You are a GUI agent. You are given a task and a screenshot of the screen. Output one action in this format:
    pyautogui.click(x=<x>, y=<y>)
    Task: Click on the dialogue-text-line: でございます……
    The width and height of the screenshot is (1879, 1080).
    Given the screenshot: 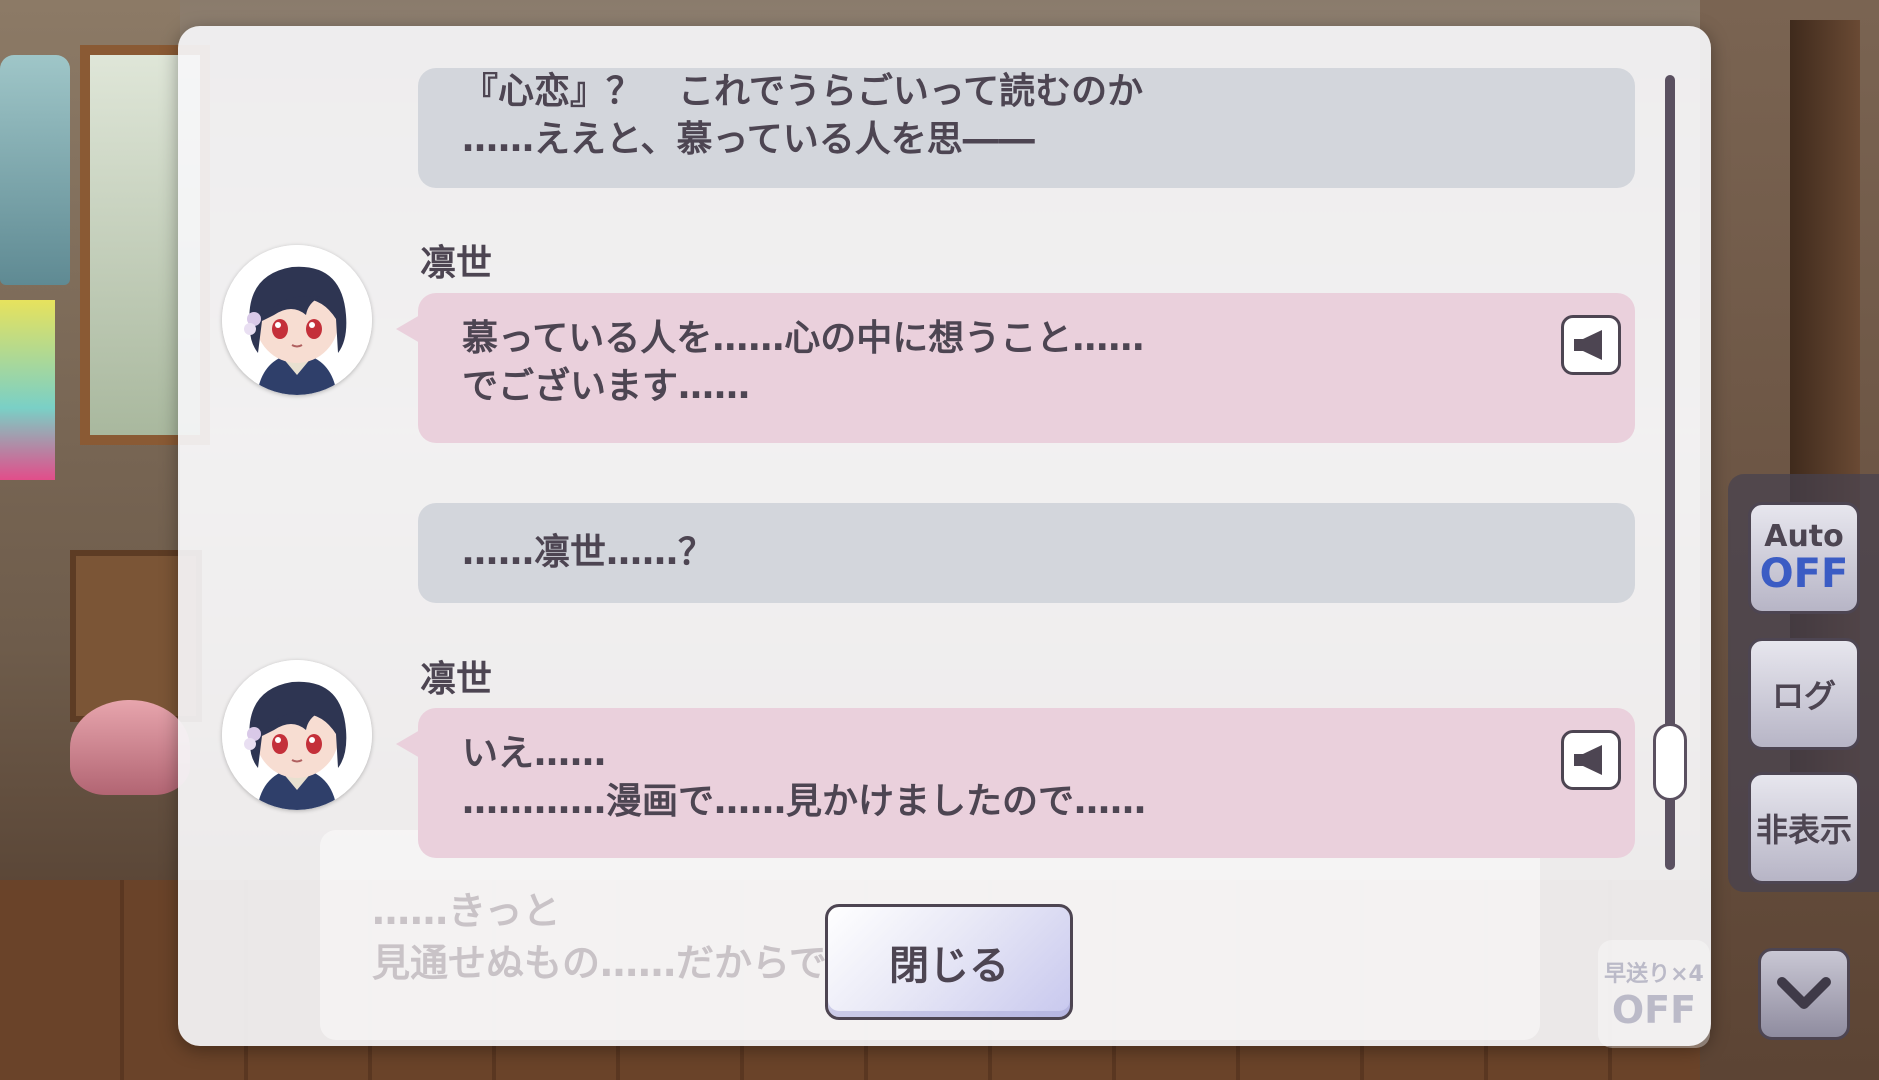 What is the action you would take?
    pyautogui.click(x=606, y=386)
    